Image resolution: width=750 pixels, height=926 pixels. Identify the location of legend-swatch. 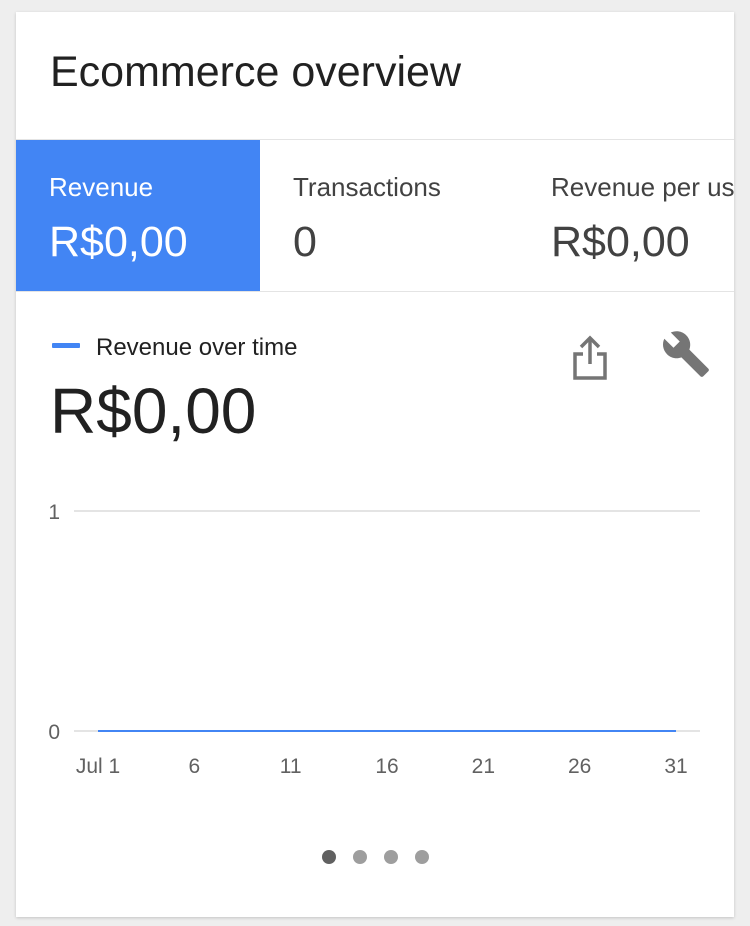
(66, 345).